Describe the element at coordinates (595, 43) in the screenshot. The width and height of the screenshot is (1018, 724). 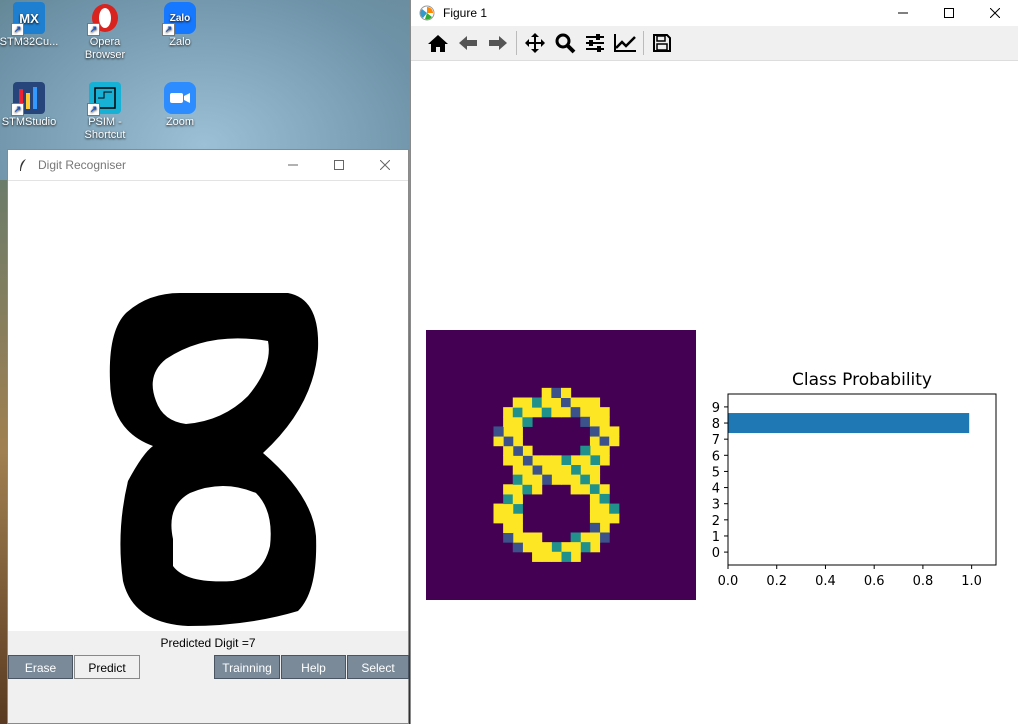
I see `configure-subplots-icon` at that location.